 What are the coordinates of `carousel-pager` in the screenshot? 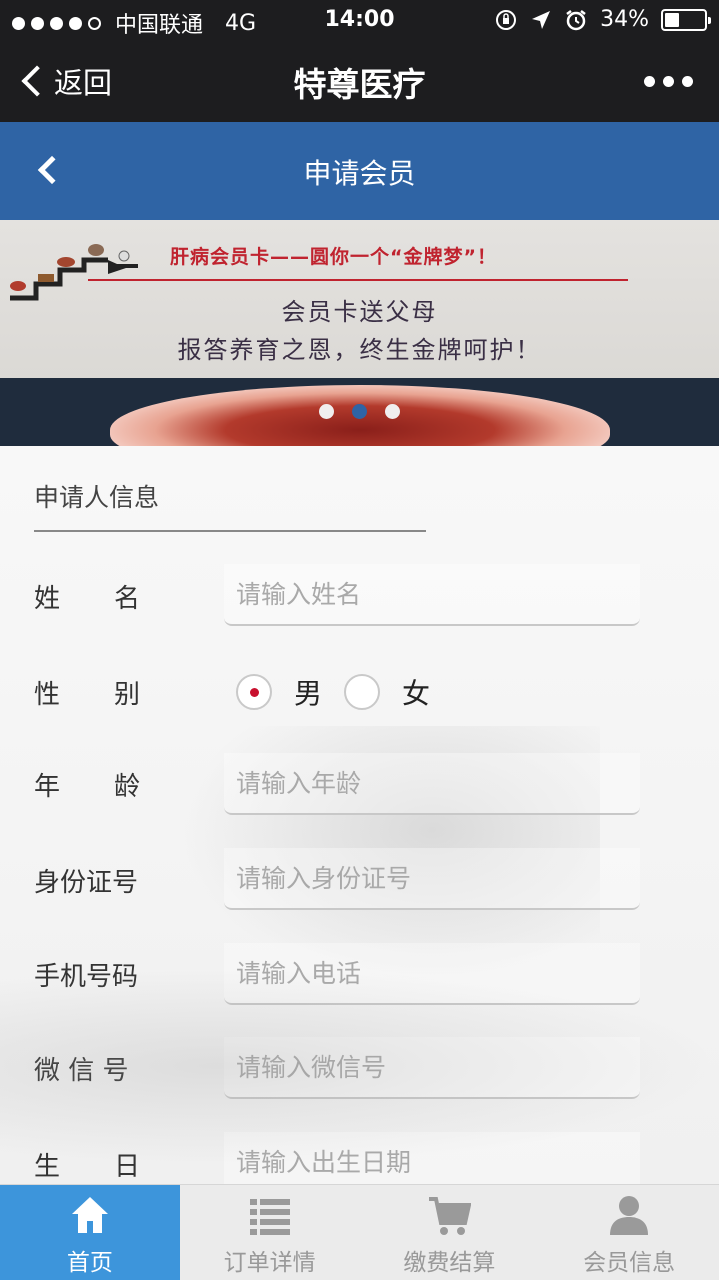 It's located at (359, 411).